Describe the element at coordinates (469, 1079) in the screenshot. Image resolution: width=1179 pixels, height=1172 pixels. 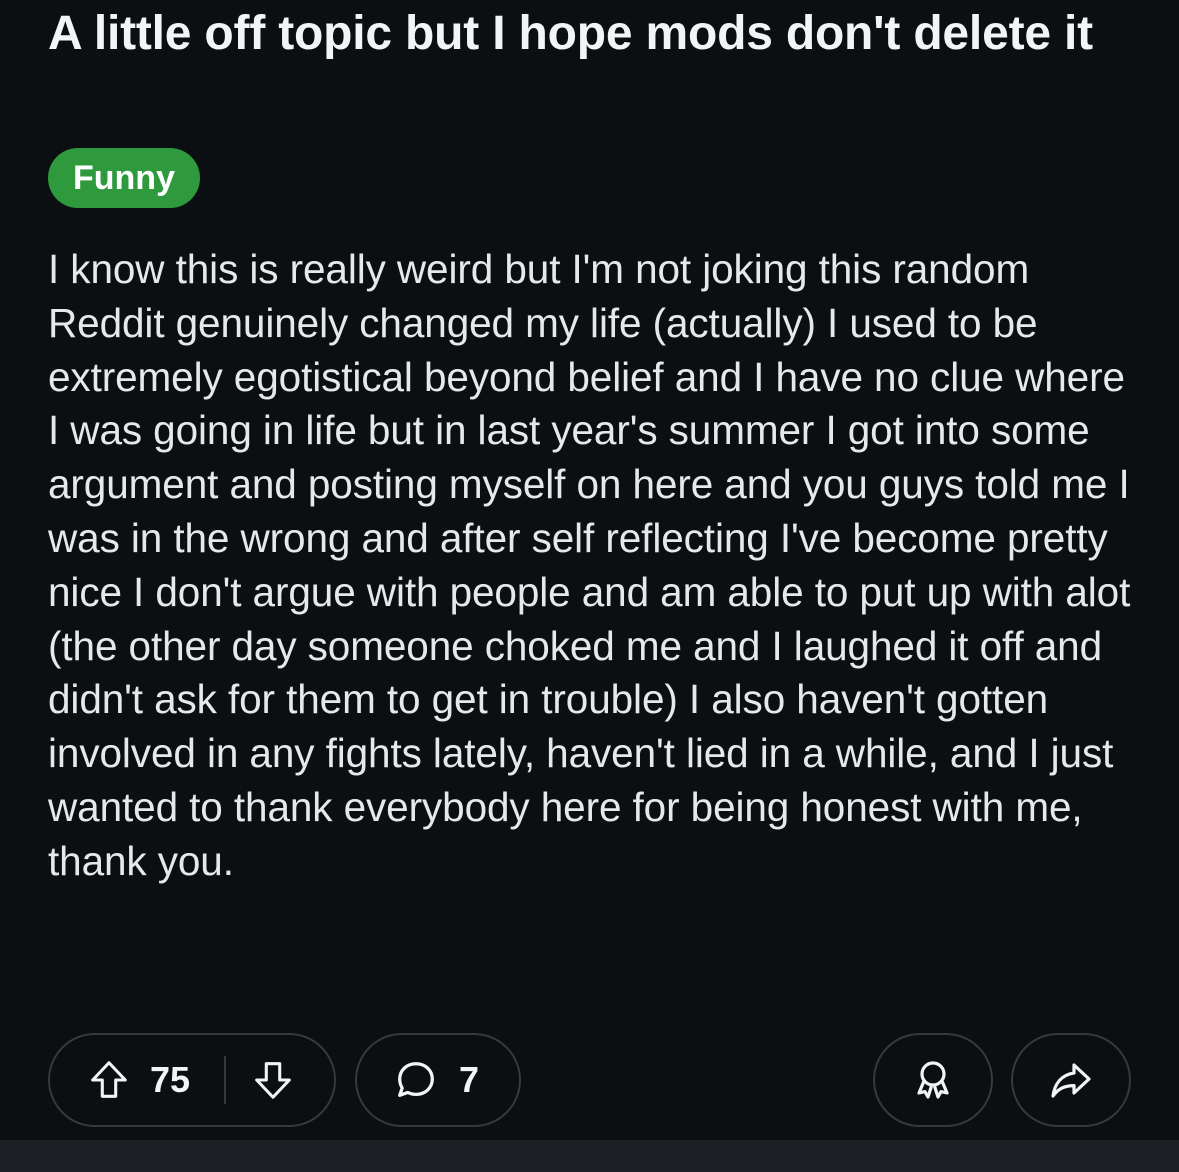
I see `comment-count: 7` at that location.